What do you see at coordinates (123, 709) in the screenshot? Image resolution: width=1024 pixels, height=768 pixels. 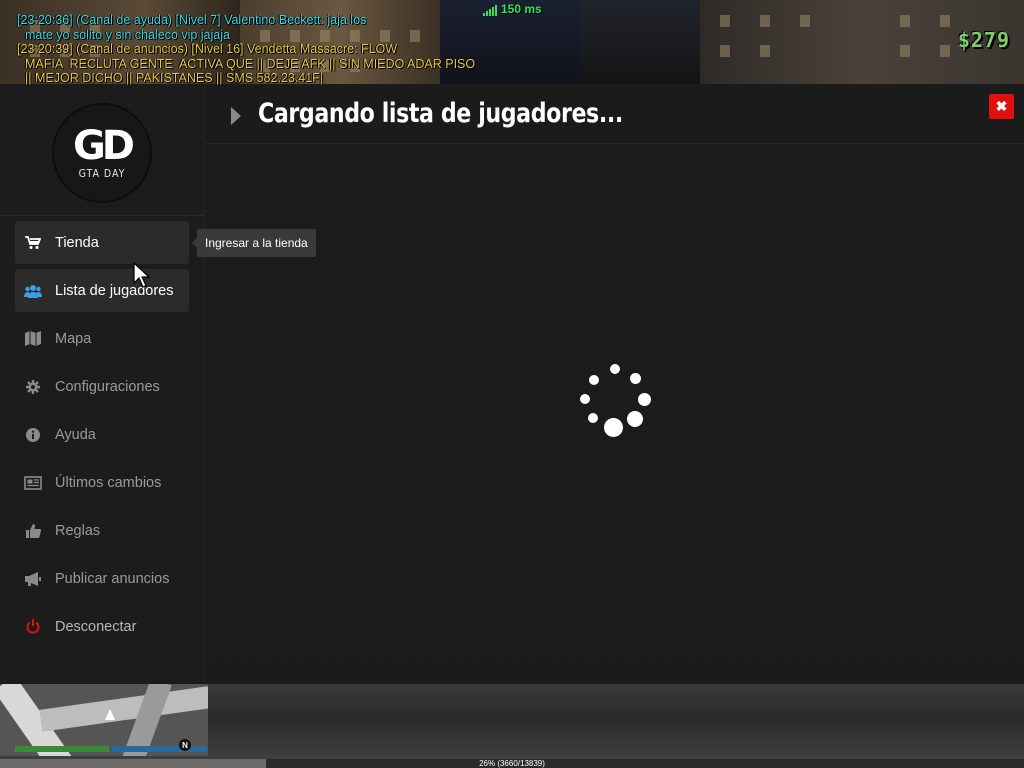 I see `map-road` at bounding box center [123, 709].